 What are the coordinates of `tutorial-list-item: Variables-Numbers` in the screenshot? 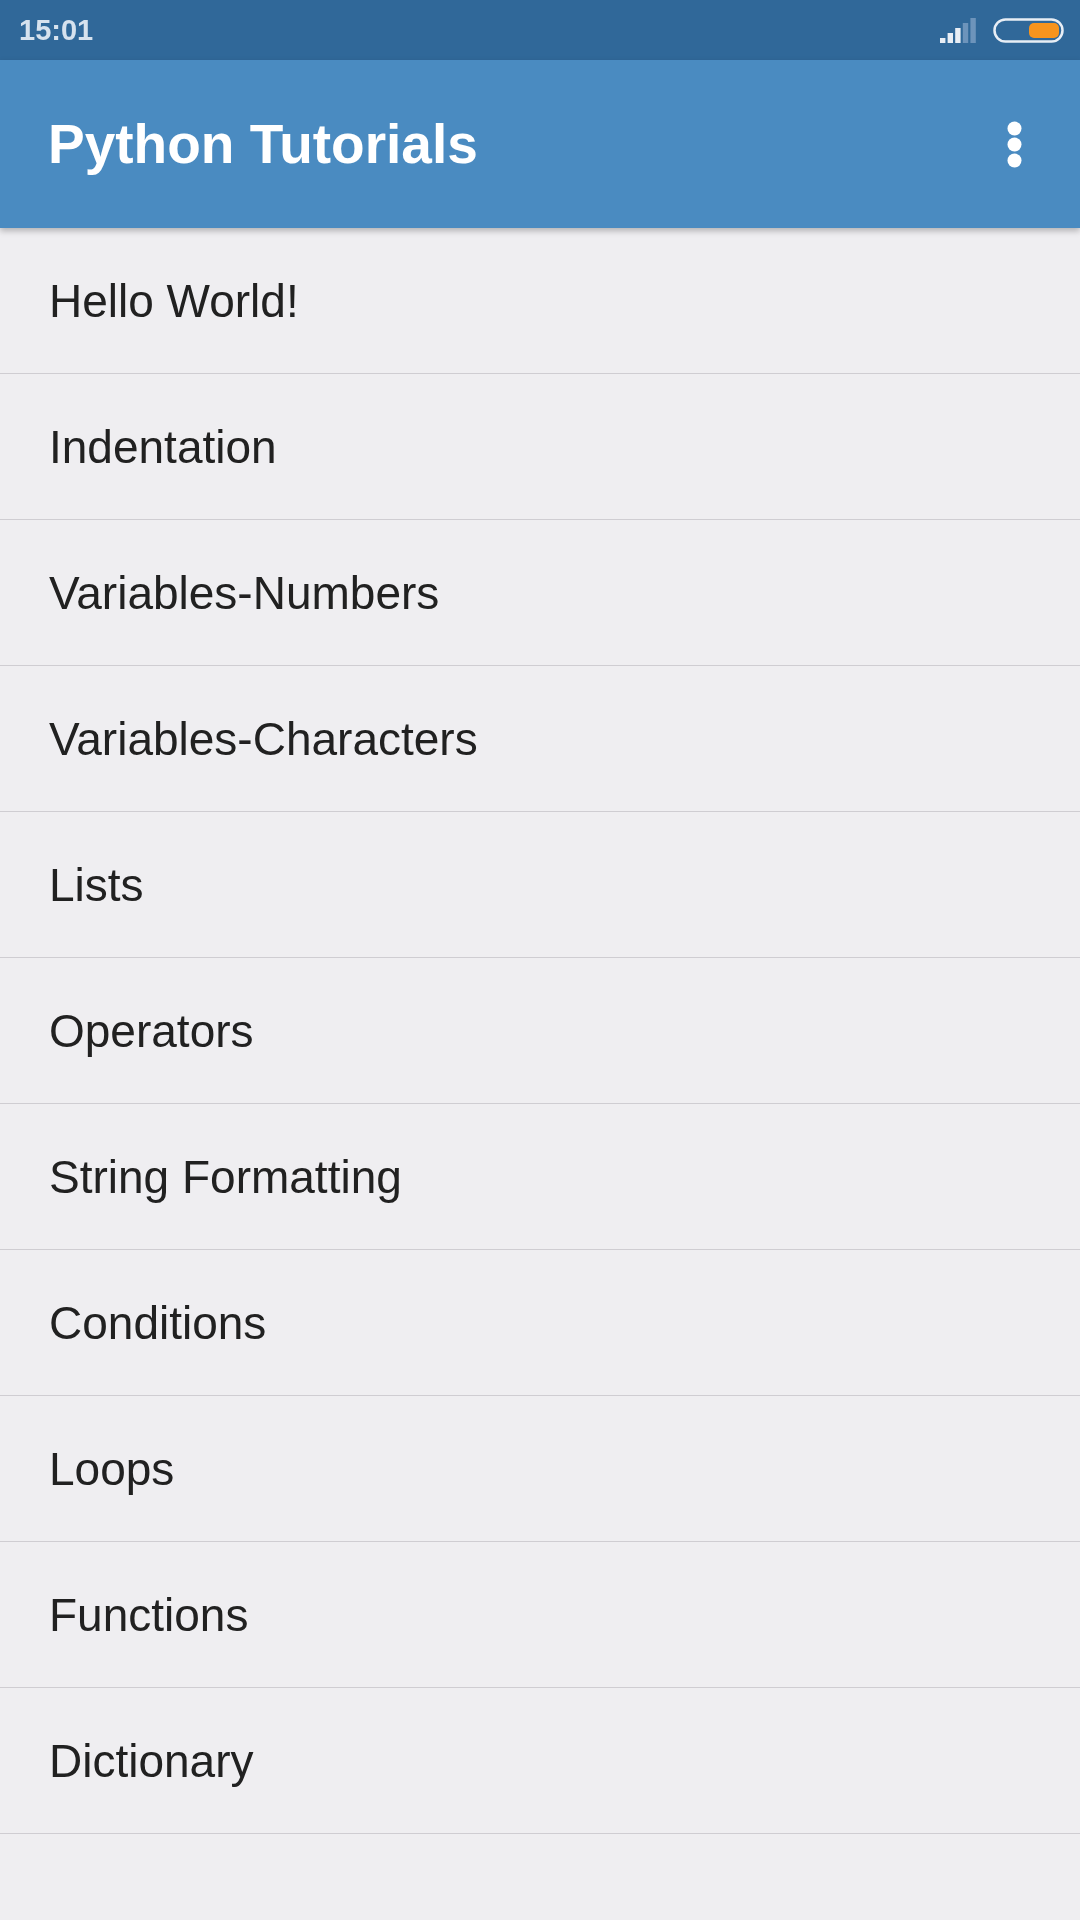 It's located at (540, 593).